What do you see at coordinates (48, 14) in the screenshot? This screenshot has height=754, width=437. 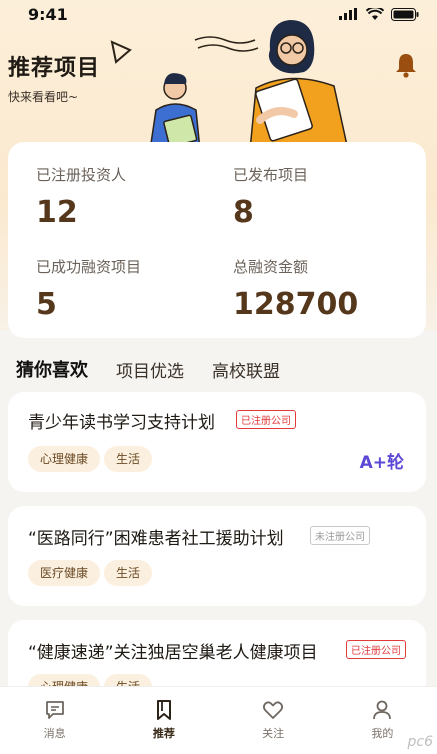 I see `status-time: 9:41` at bounding box center [48, 14].